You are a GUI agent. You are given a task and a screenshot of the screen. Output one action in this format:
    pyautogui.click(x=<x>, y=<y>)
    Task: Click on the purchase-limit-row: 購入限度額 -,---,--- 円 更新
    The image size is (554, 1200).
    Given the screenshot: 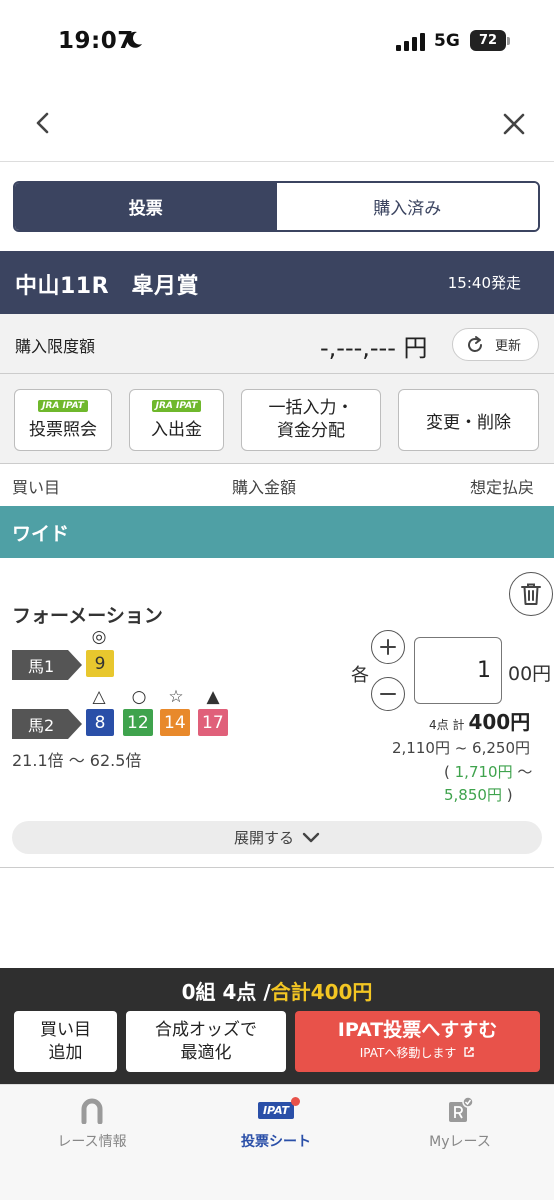 What is the action you would take?
    pyautogui.click(x=277, y=344)
    